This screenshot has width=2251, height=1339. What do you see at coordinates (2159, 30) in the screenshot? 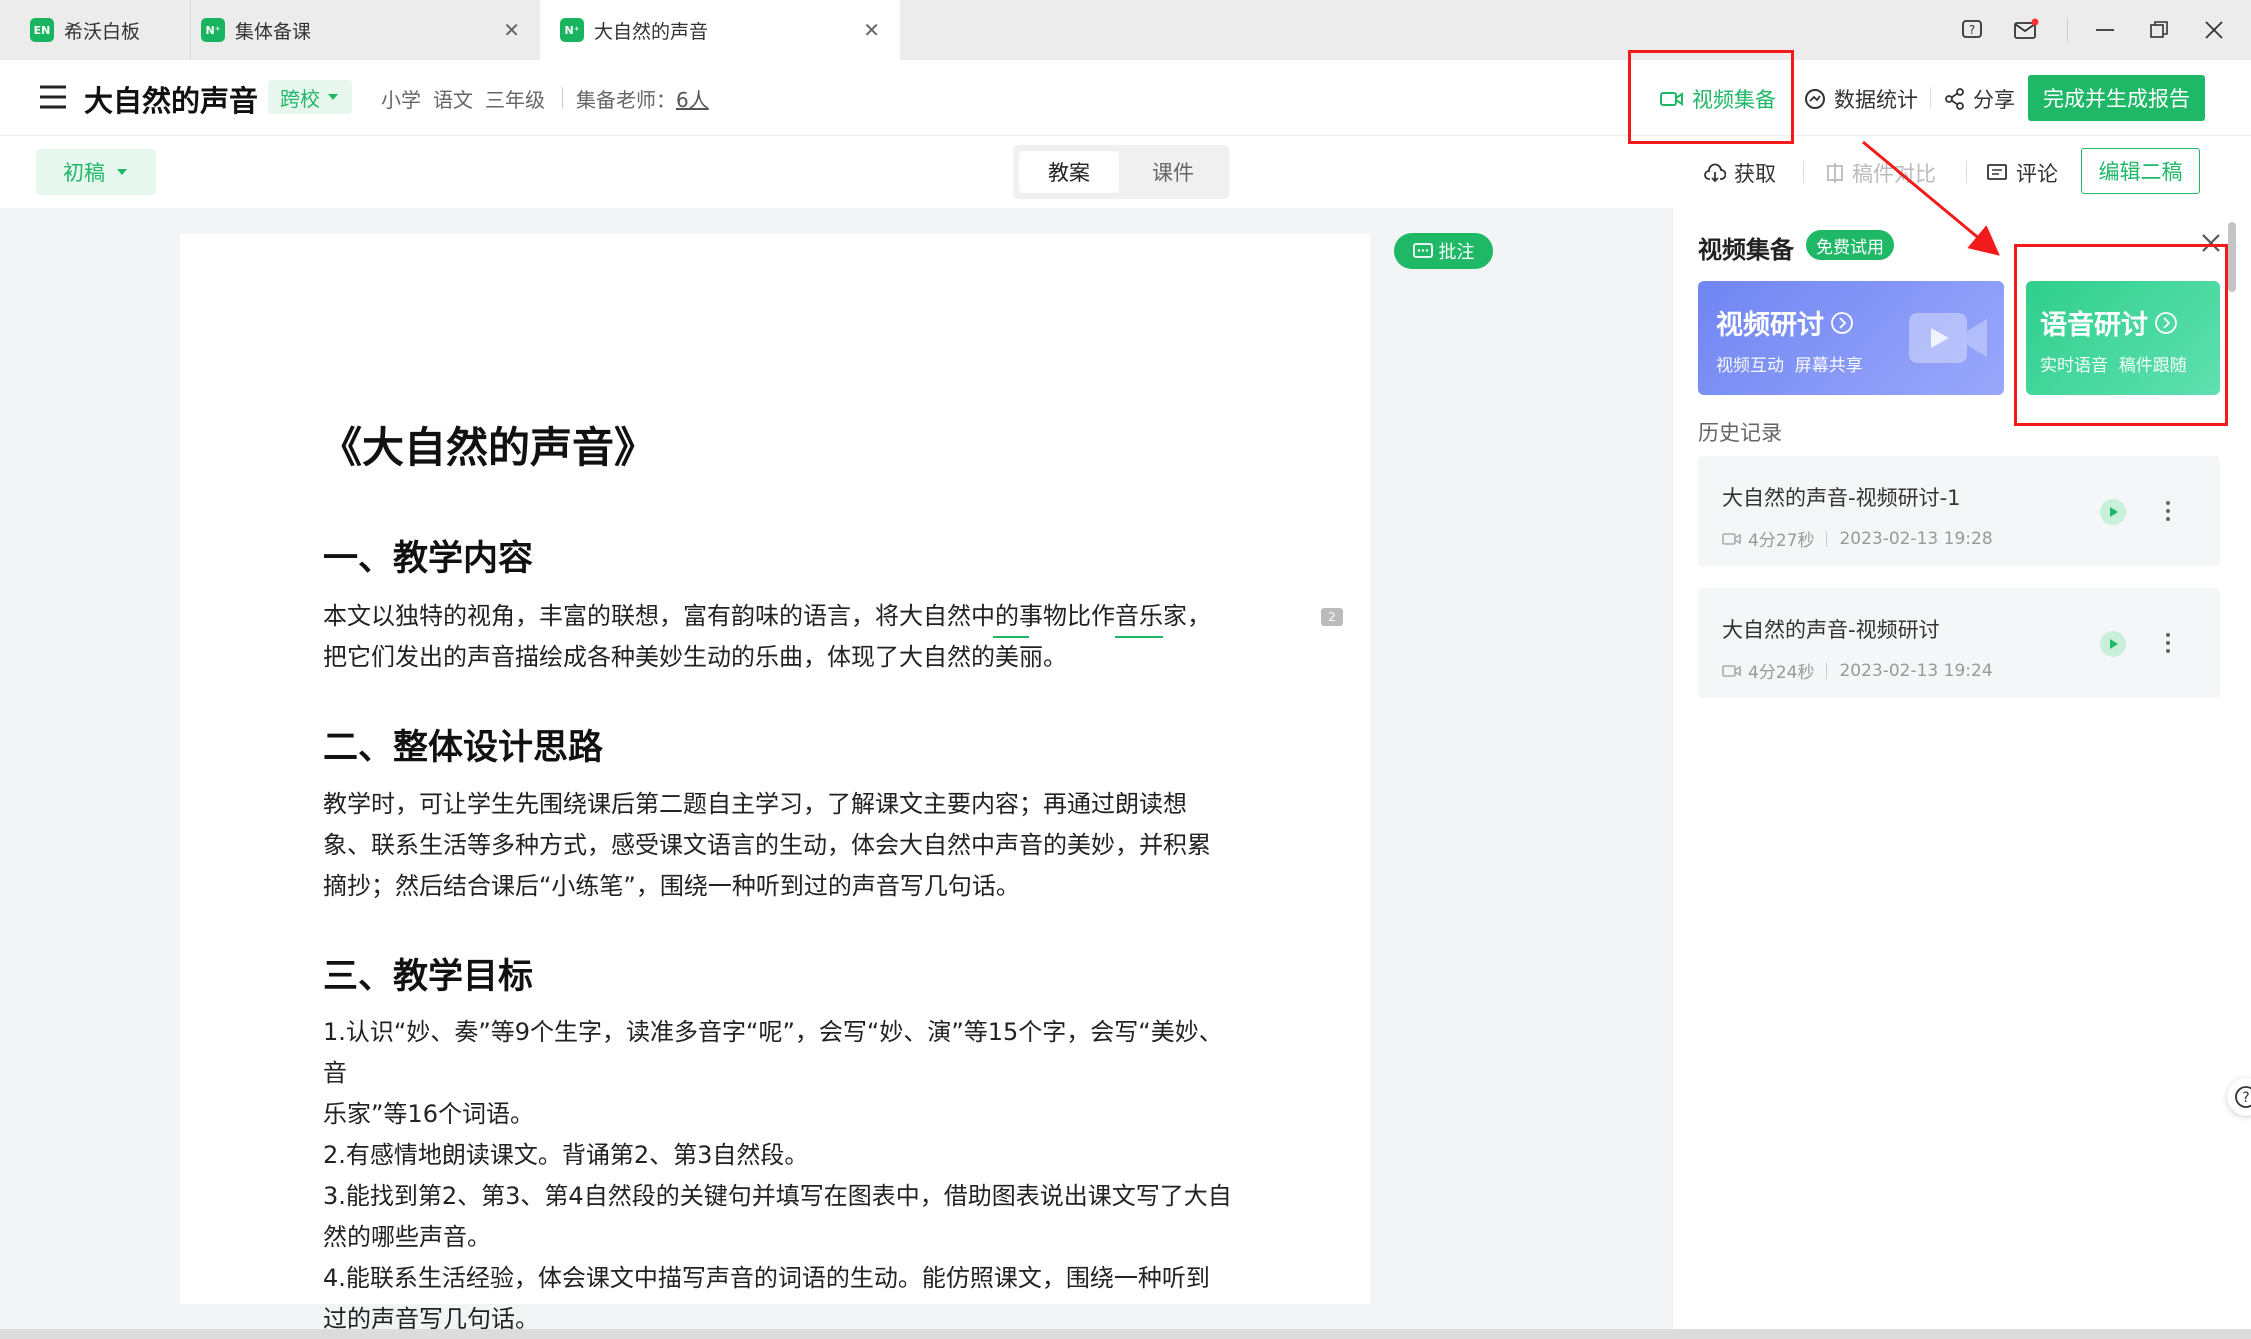
I see `restore-icon` at bounding box center [2159, 30].